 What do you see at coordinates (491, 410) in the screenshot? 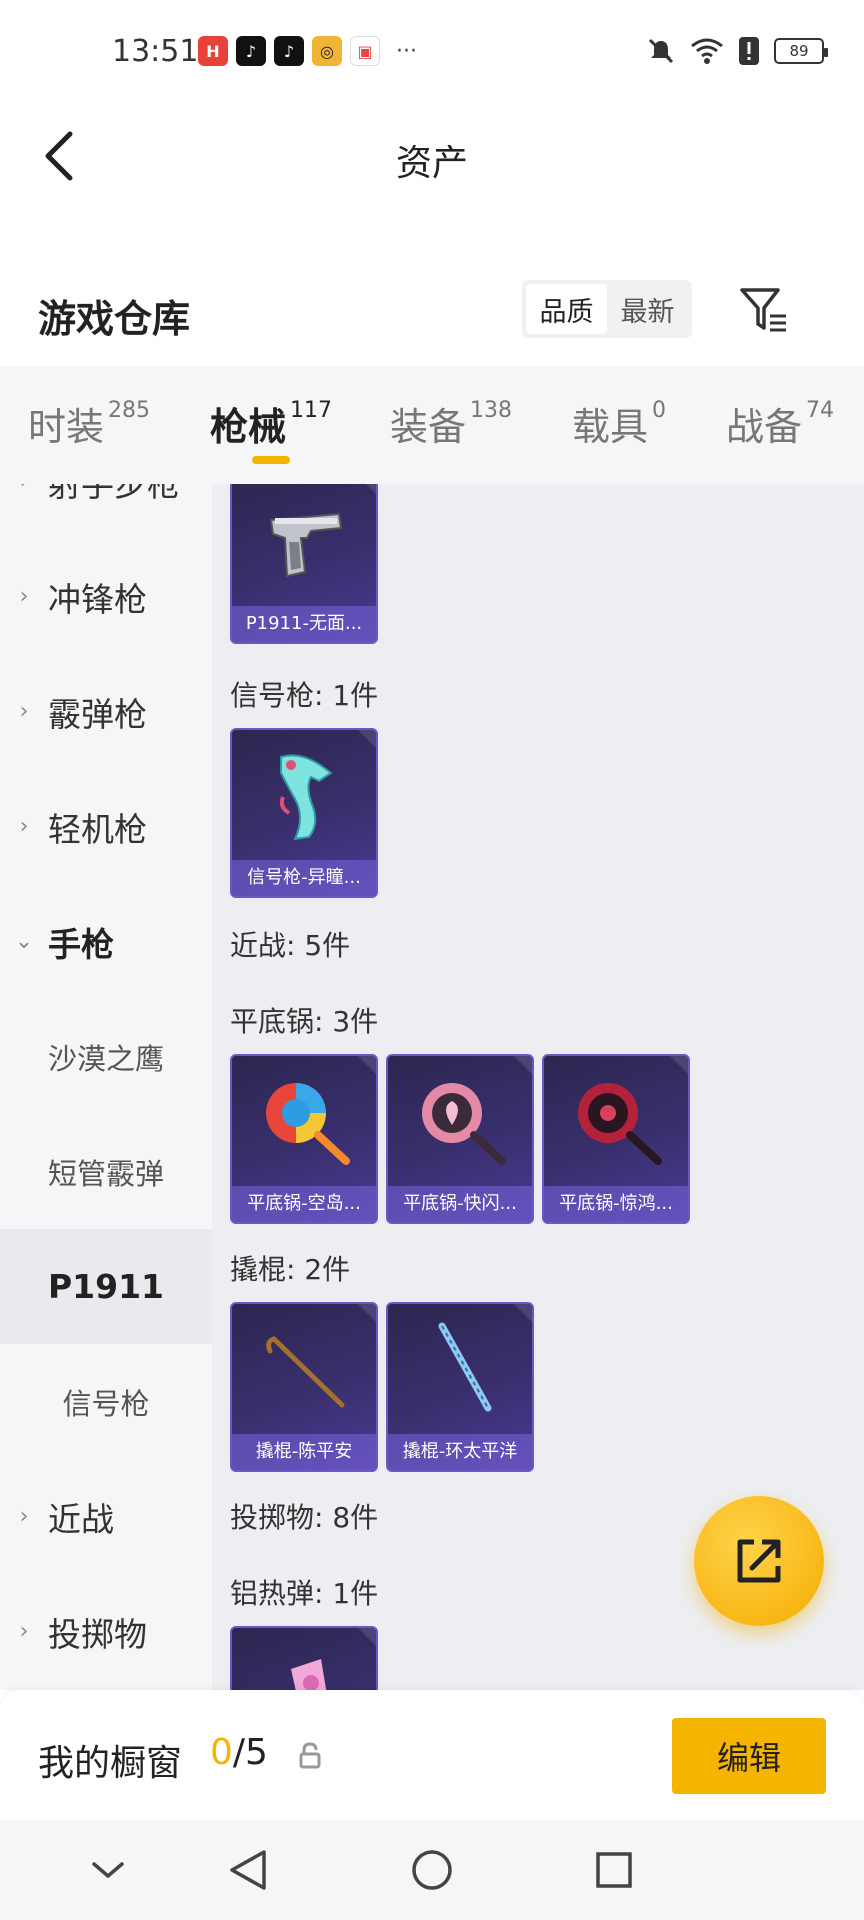
I see `tab-count: 138` at bounding box center [491, 410].